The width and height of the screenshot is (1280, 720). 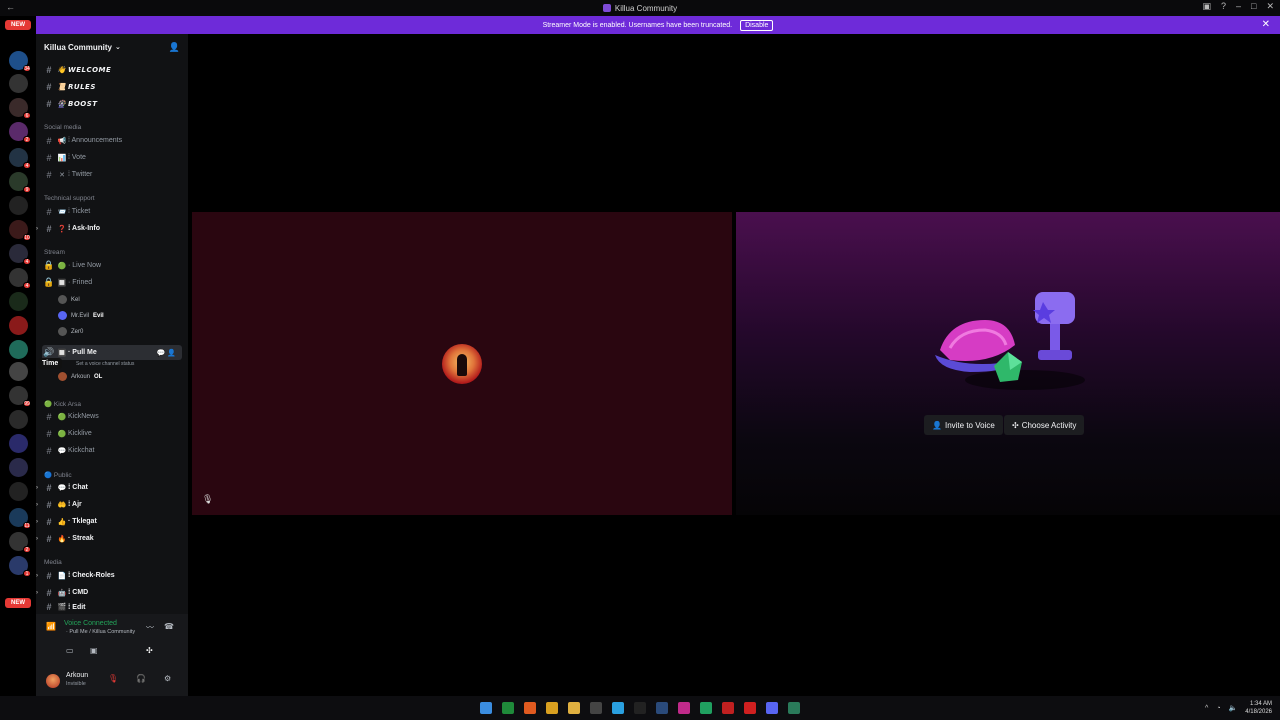 I want to click on channel-vote: # 📊 ⁞ Vote, so click(x=112, y=157).